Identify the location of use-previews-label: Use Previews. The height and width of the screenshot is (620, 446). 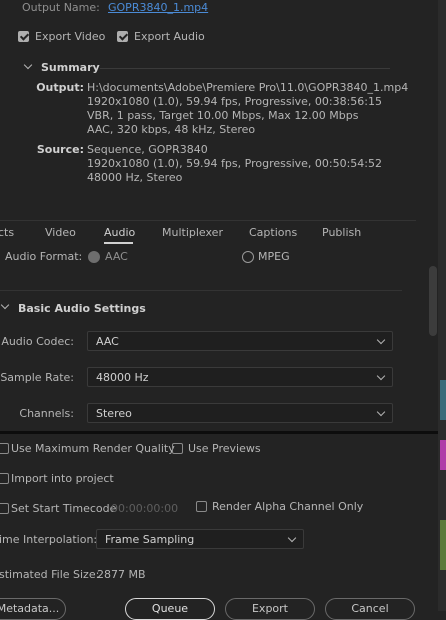
(224, 448).